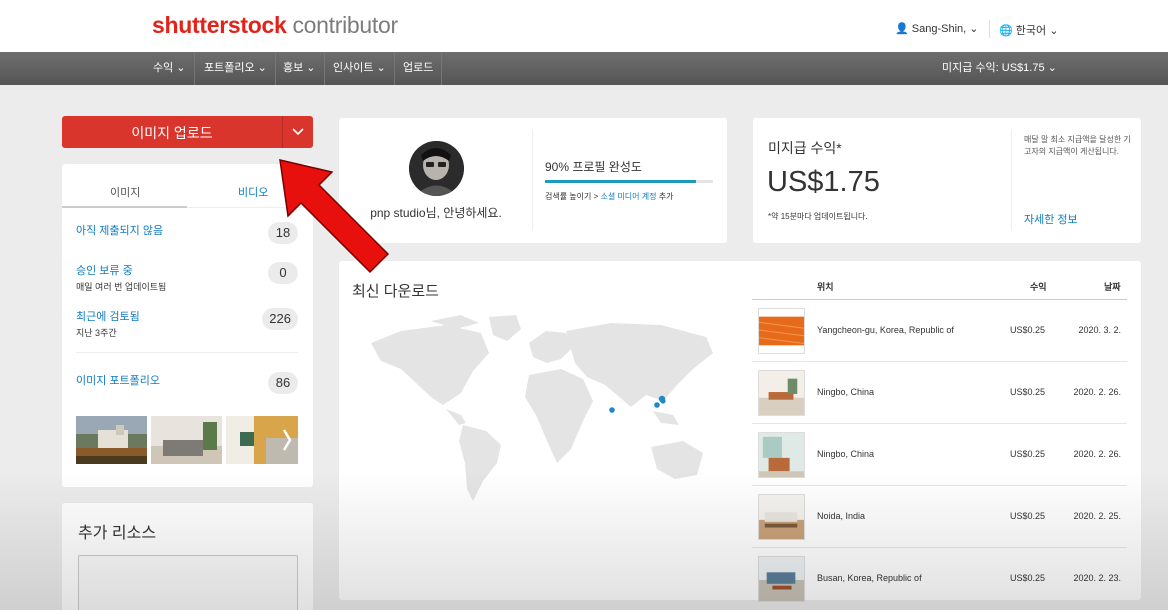 The height and width of the screenshot is (610, 1168). Describe the element at coordinates (818, 216) in the screenshot. I see `earnings-note: *약 15분마다 업데이트됩니다.` at that location.